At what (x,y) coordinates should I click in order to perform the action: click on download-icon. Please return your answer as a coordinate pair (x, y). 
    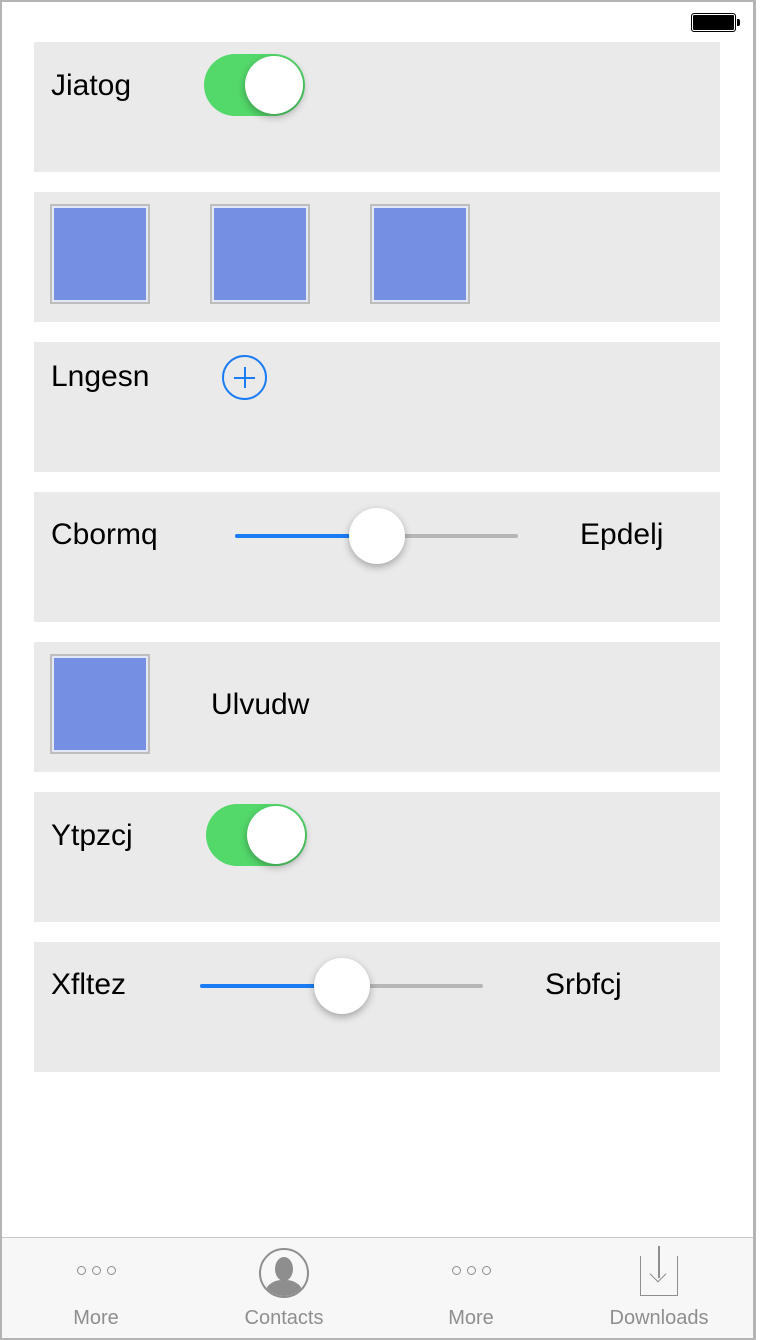
    Looking at the image, I should click on (659, 1271).